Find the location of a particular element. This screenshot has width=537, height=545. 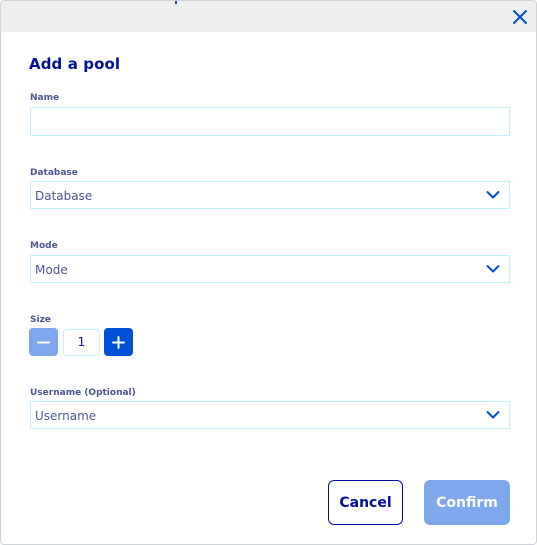

size-label: Size is located at coordinates (40, 320).